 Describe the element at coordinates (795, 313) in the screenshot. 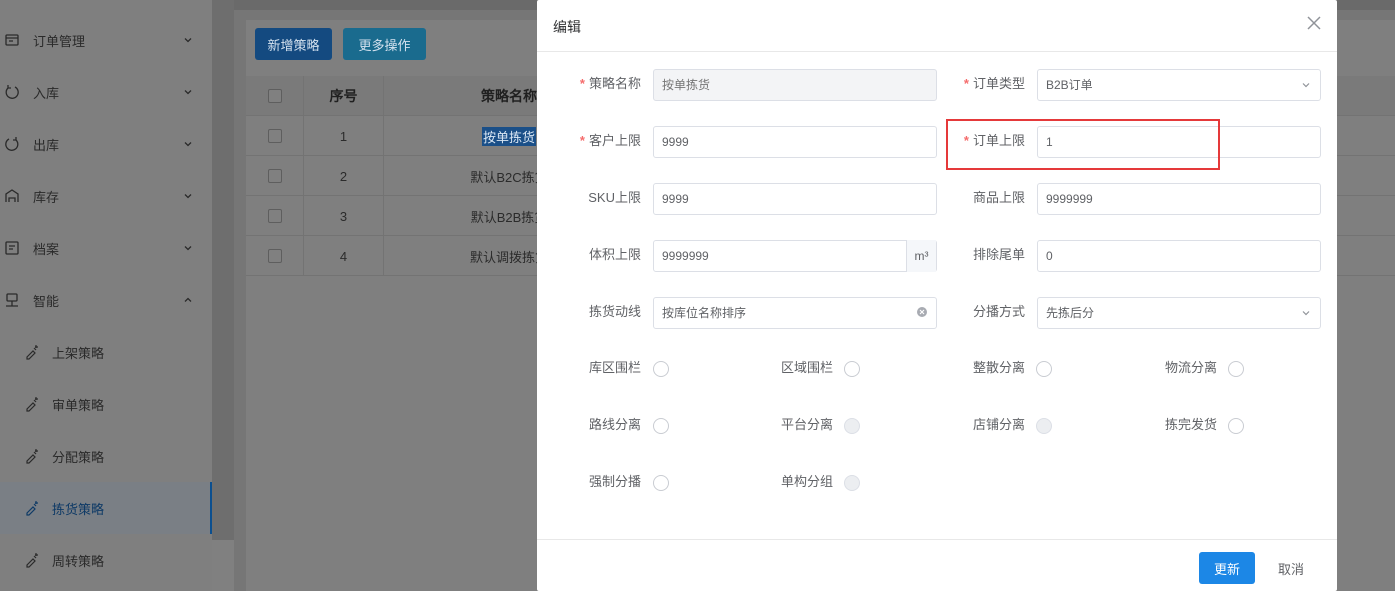

I see `pick-route-select: 按库位名称排序` at that location.